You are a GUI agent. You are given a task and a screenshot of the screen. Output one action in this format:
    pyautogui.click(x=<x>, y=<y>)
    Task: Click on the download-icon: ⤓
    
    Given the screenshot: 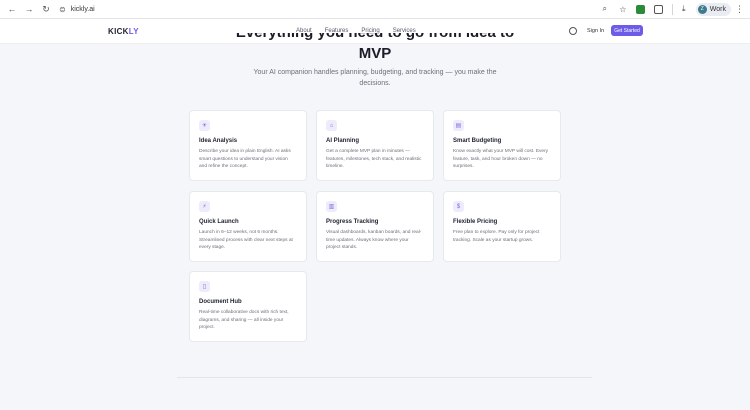 What is the action you would take?
    pyautogui.click(x=684, y=9)
    